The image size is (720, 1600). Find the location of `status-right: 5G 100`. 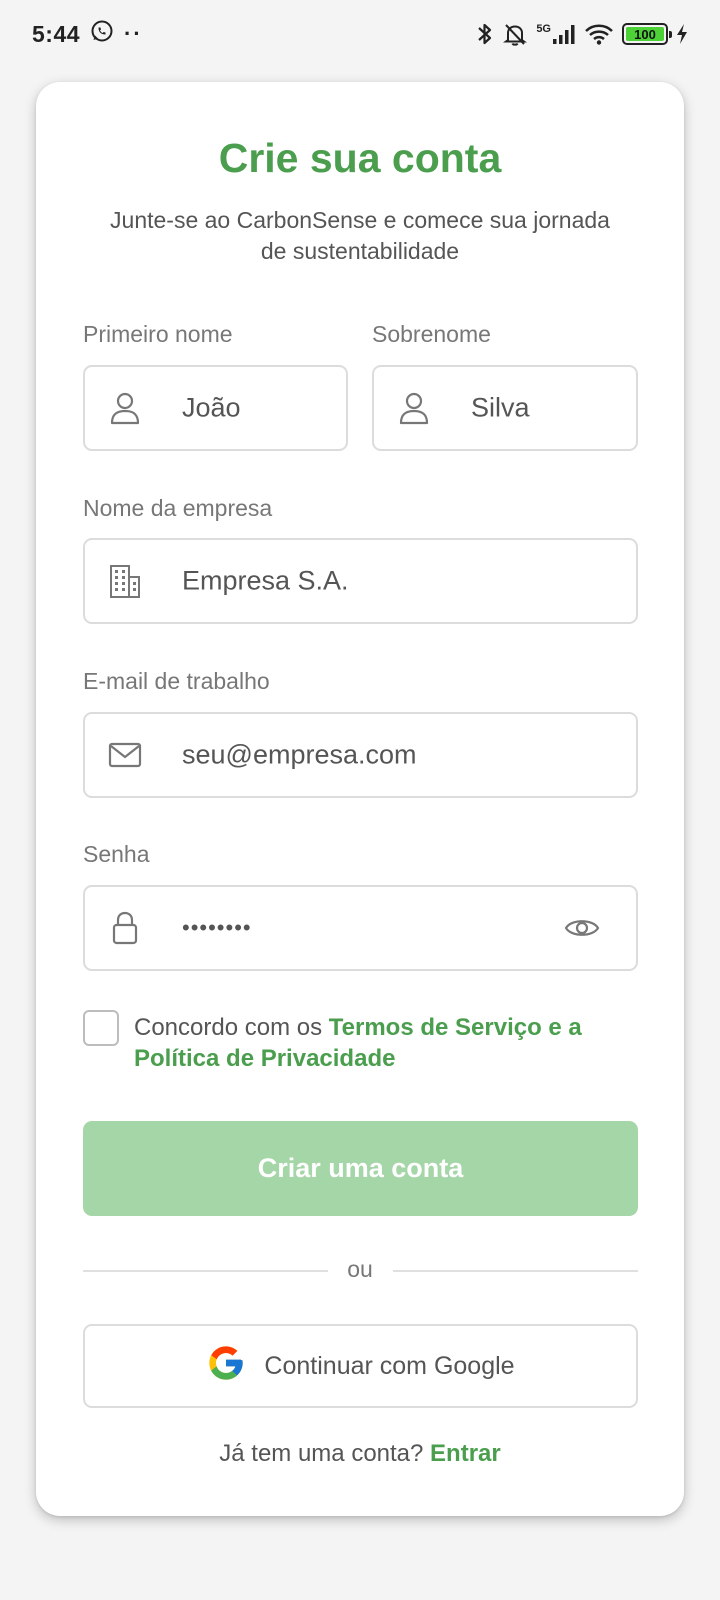

status-right: 5G 100 is located at coordinates (582, 34).